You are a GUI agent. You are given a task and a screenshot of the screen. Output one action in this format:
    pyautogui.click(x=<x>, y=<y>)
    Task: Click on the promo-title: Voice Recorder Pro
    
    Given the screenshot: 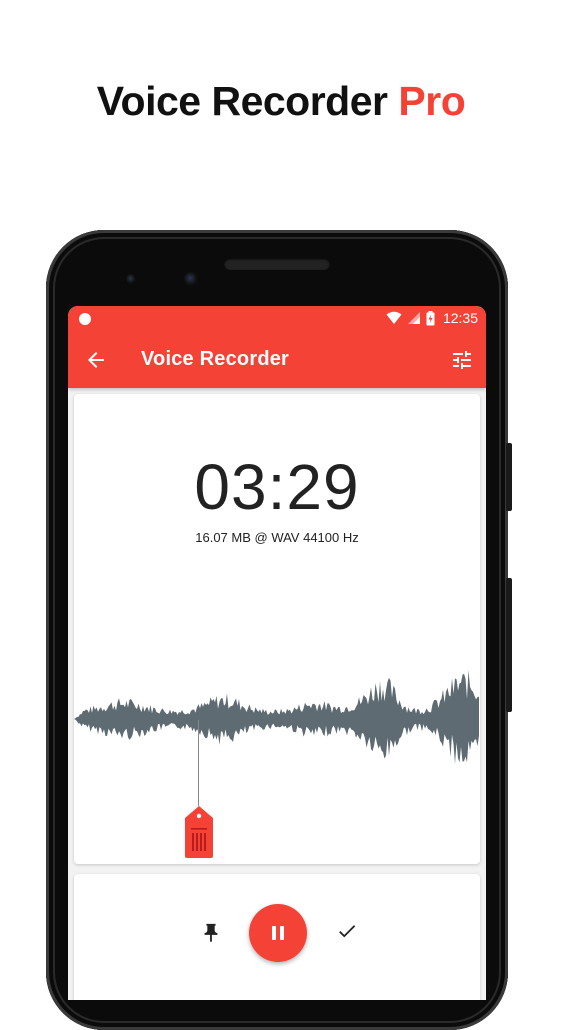 What is the action you would take?
    pyautogui.click(x=281, y=101)
    